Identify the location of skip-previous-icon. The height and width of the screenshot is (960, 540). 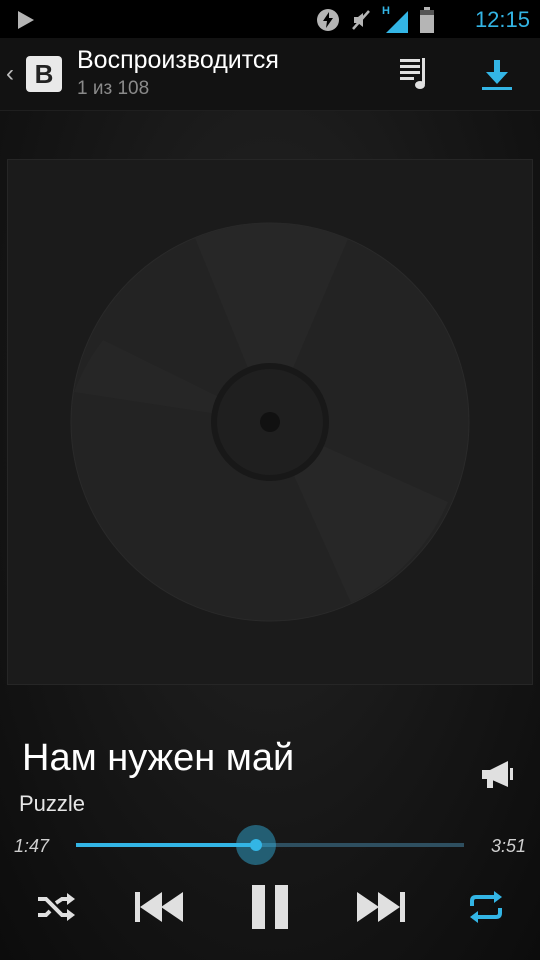
(159, 907).